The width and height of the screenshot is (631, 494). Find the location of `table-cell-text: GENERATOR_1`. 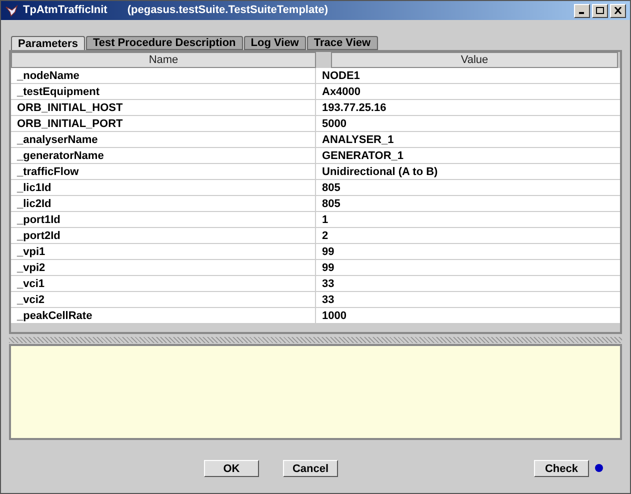

table-cell-text: GENERATOR_1 is located at coordinates (362, 156).